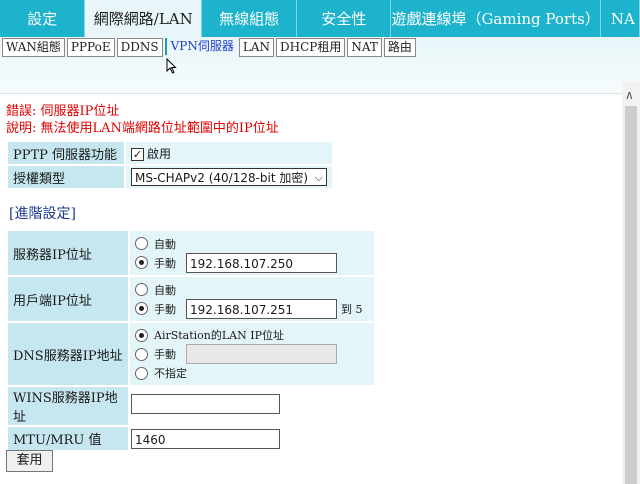 This screenshot has height=484, width=640. Describe the element at coordinates (29, 461) in the screenshot. I see `apply-button: 套用` at that location.